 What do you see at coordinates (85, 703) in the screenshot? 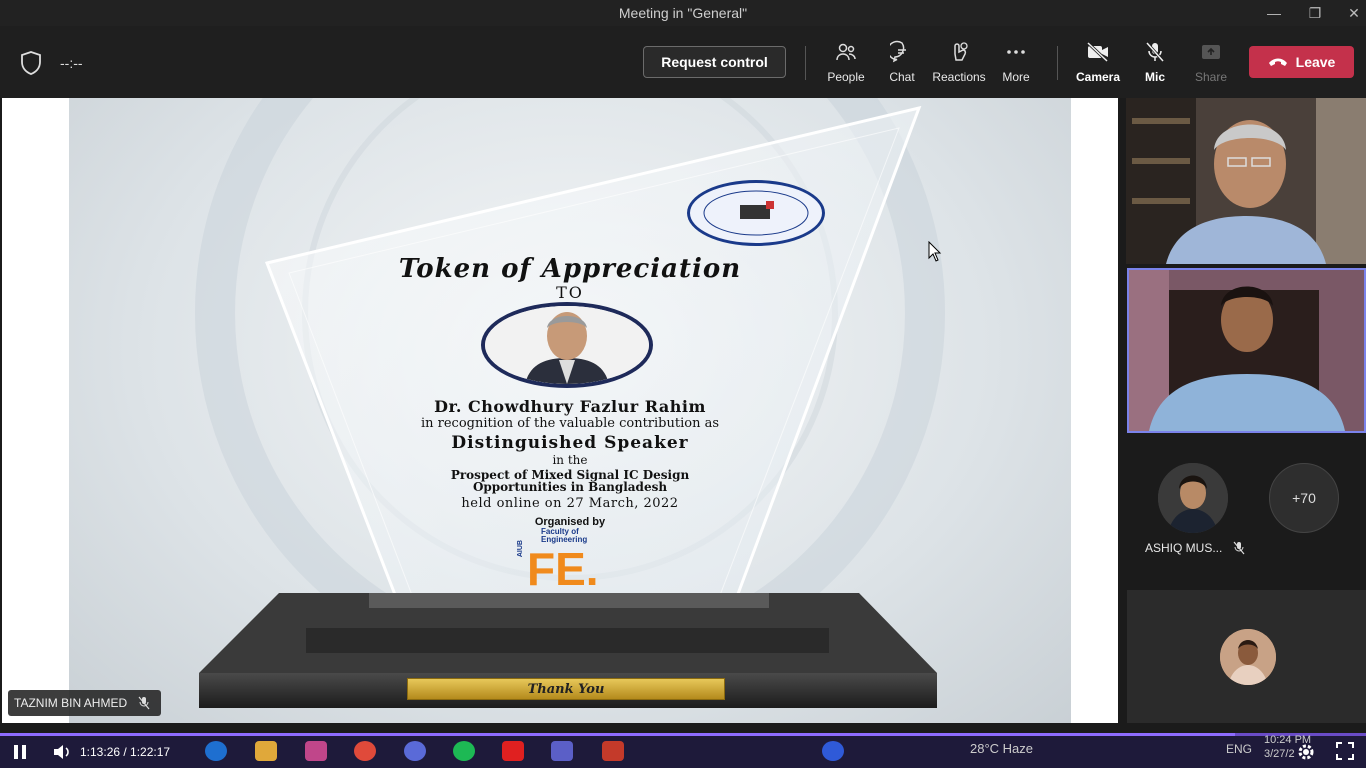
I see `presenter-name-badge: TAZNIM BIN AHMED` at bounding box center [85, 703].